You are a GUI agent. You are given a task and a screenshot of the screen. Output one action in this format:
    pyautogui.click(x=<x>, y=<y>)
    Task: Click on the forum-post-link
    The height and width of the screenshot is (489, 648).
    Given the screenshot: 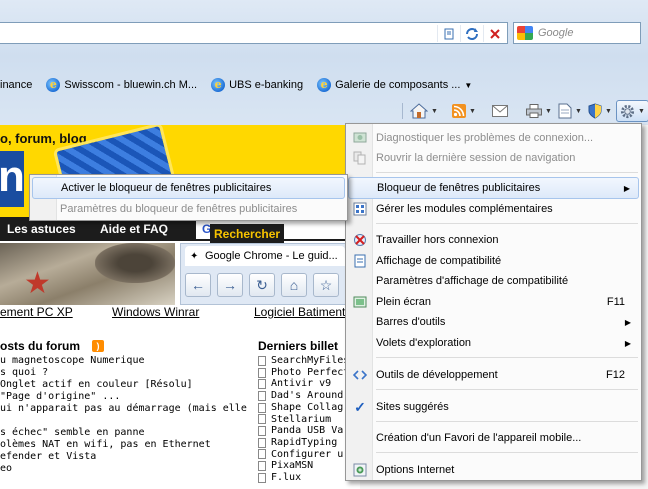 What is the action you would take?
    pyautogui.click(x=125, y=421)
    